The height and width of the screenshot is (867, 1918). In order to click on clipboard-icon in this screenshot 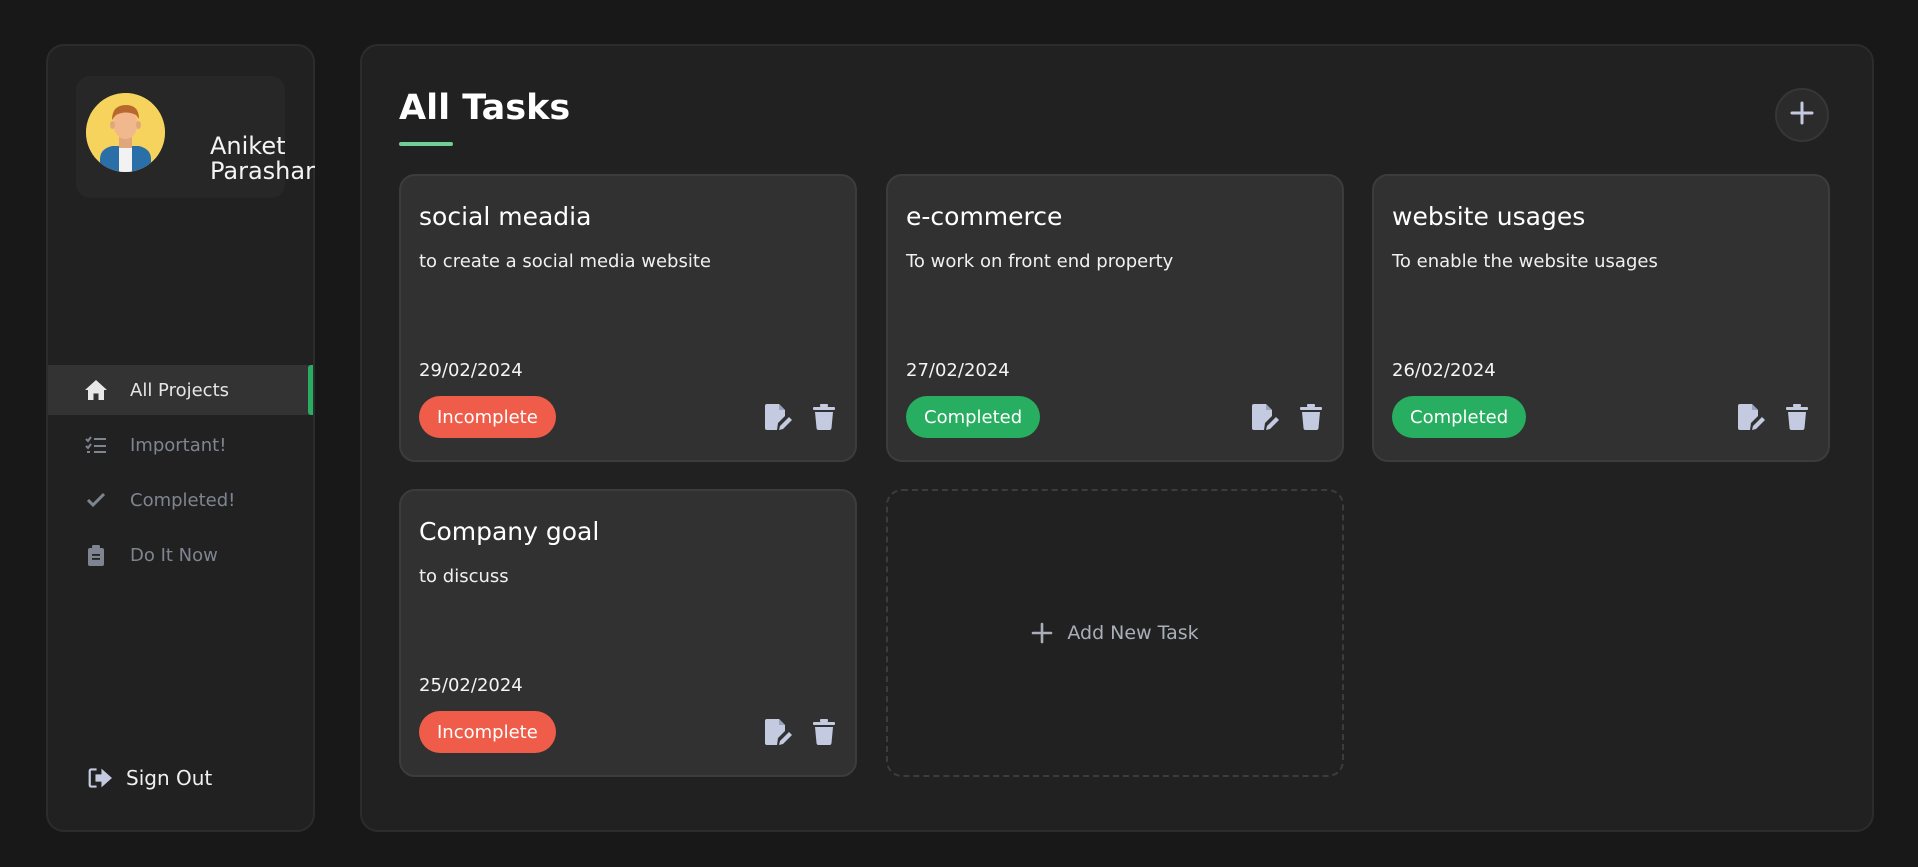, I will do `click(96, 555)`.